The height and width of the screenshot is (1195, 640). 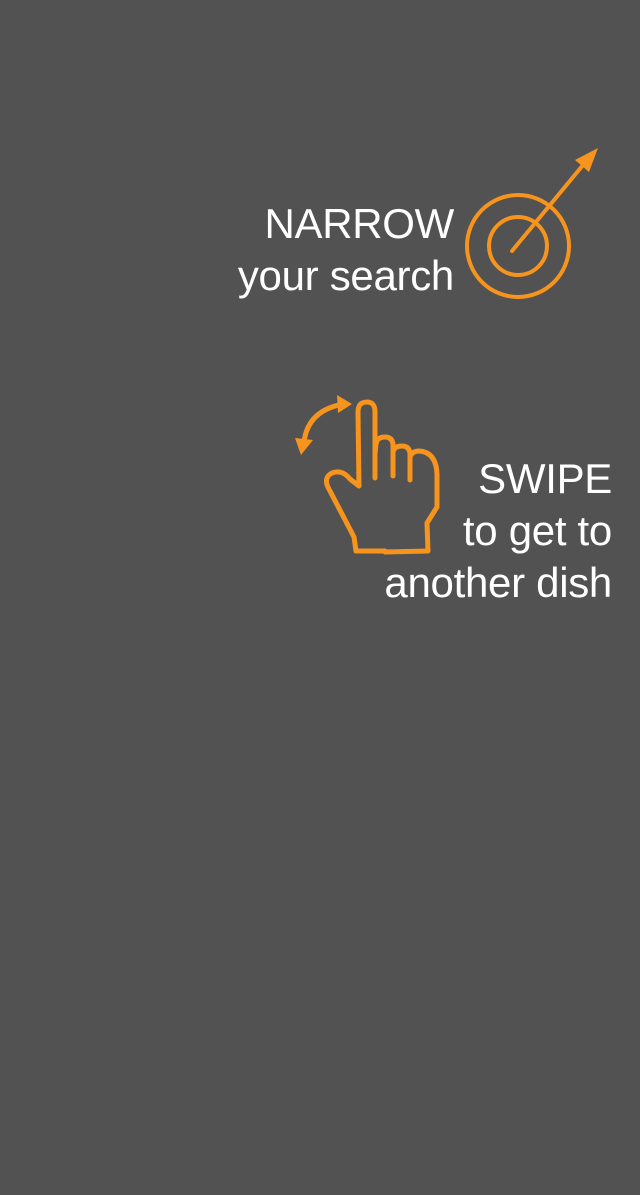 I want to click on swipe-subtext-line2: another dish, so click(x=498, y=582).